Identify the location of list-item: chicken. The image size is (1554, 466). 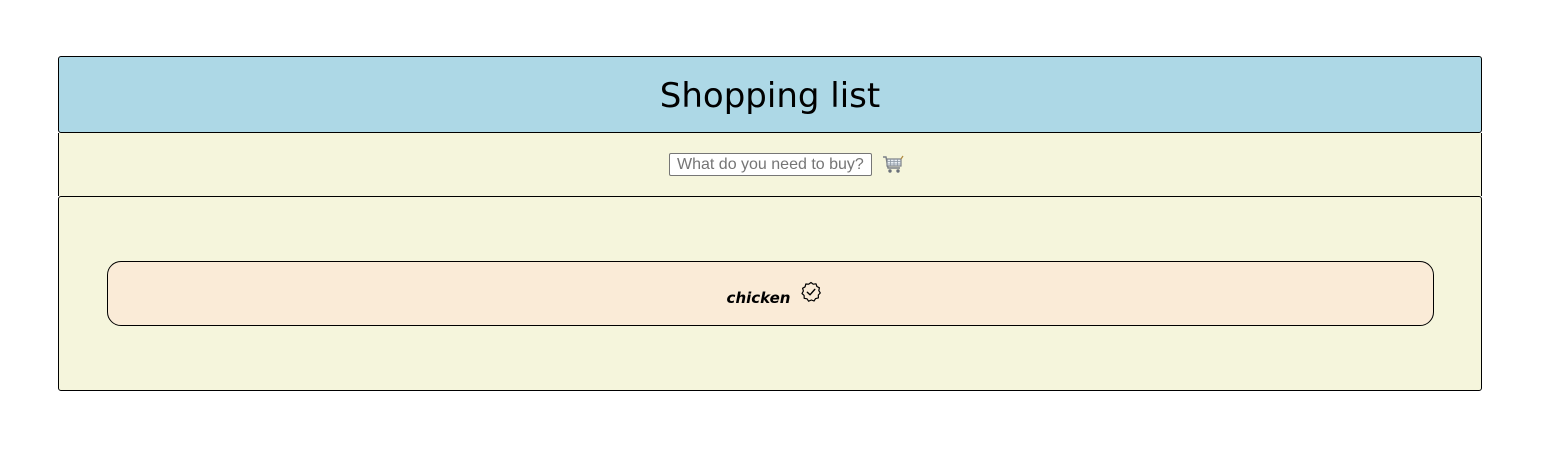
(770, 293).